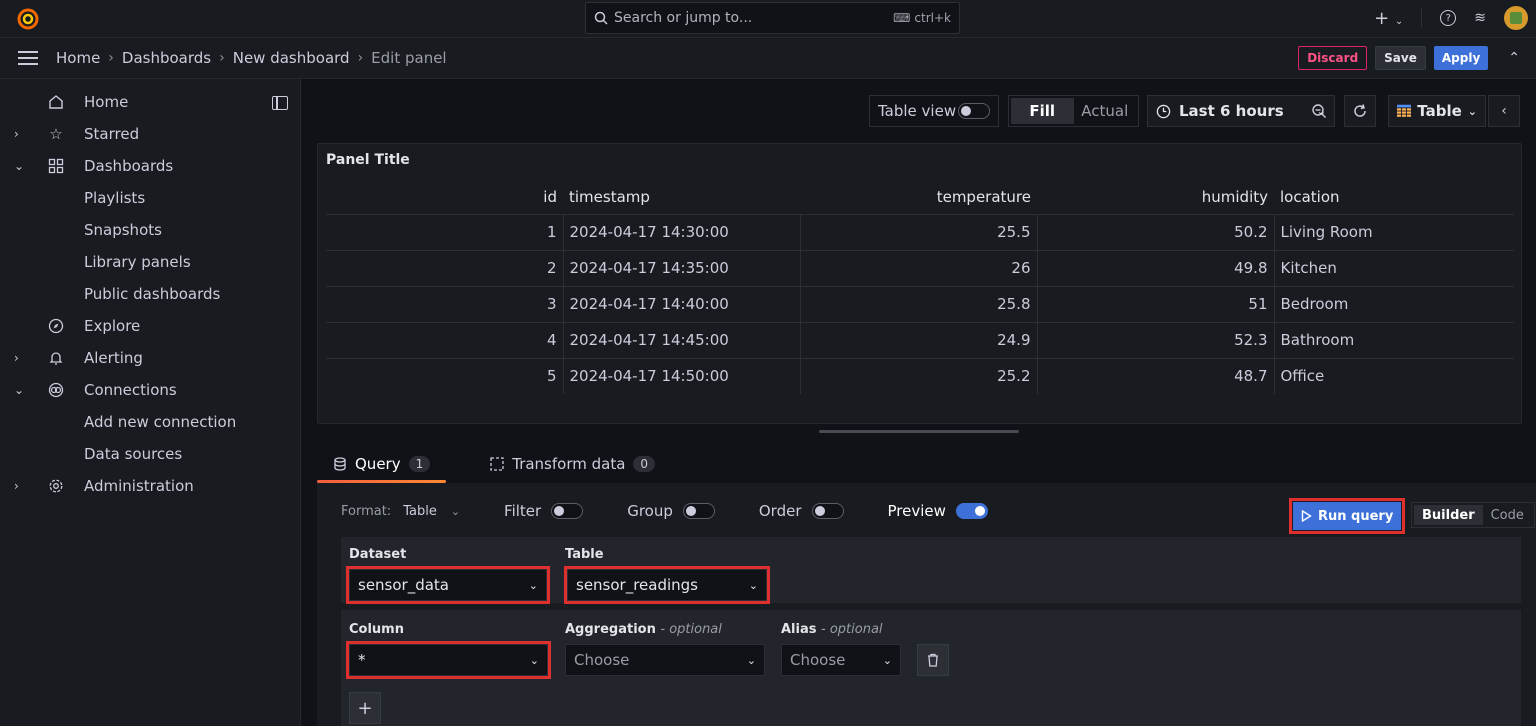  Describe the element at coordinates (150, 390) in the screenshot. I see `sidebar-item-connections: ⌄ Connections` at that location.